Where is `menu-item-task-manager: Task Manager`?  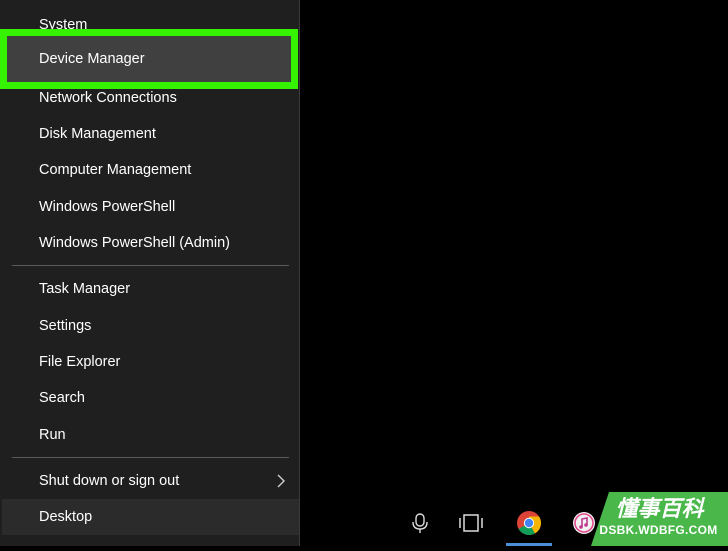
menu-item-task-manager: Task Manager is located at coordinates (150, 289).